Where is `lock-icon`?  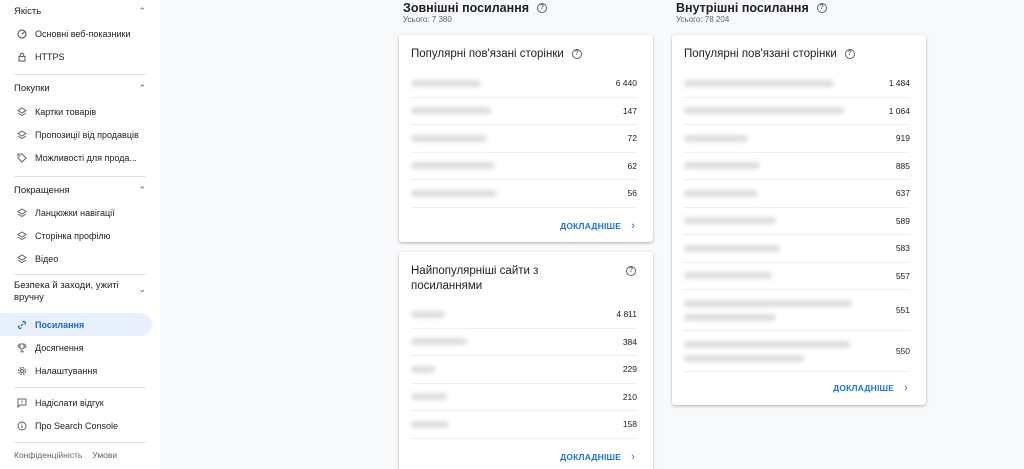 lock-icon is located at coordinates (22, 57).